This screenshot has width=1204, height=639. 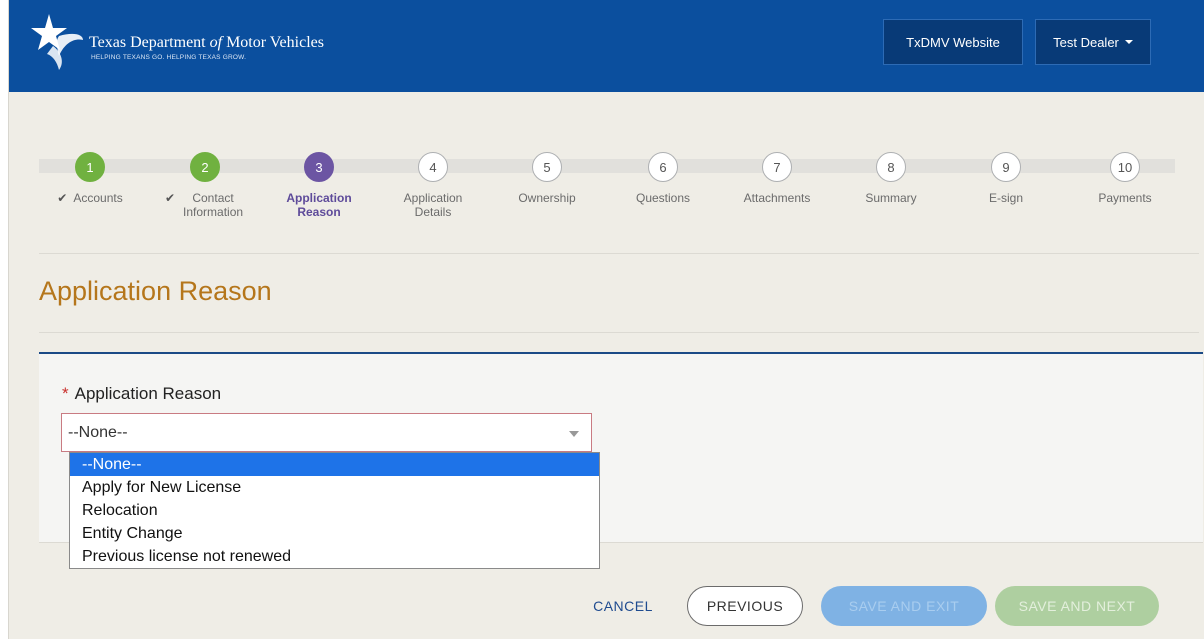 What do you see at coordinates (334, 464) in the screenshot?
I see `option-none: --None--` at bounding box center [334, 464].